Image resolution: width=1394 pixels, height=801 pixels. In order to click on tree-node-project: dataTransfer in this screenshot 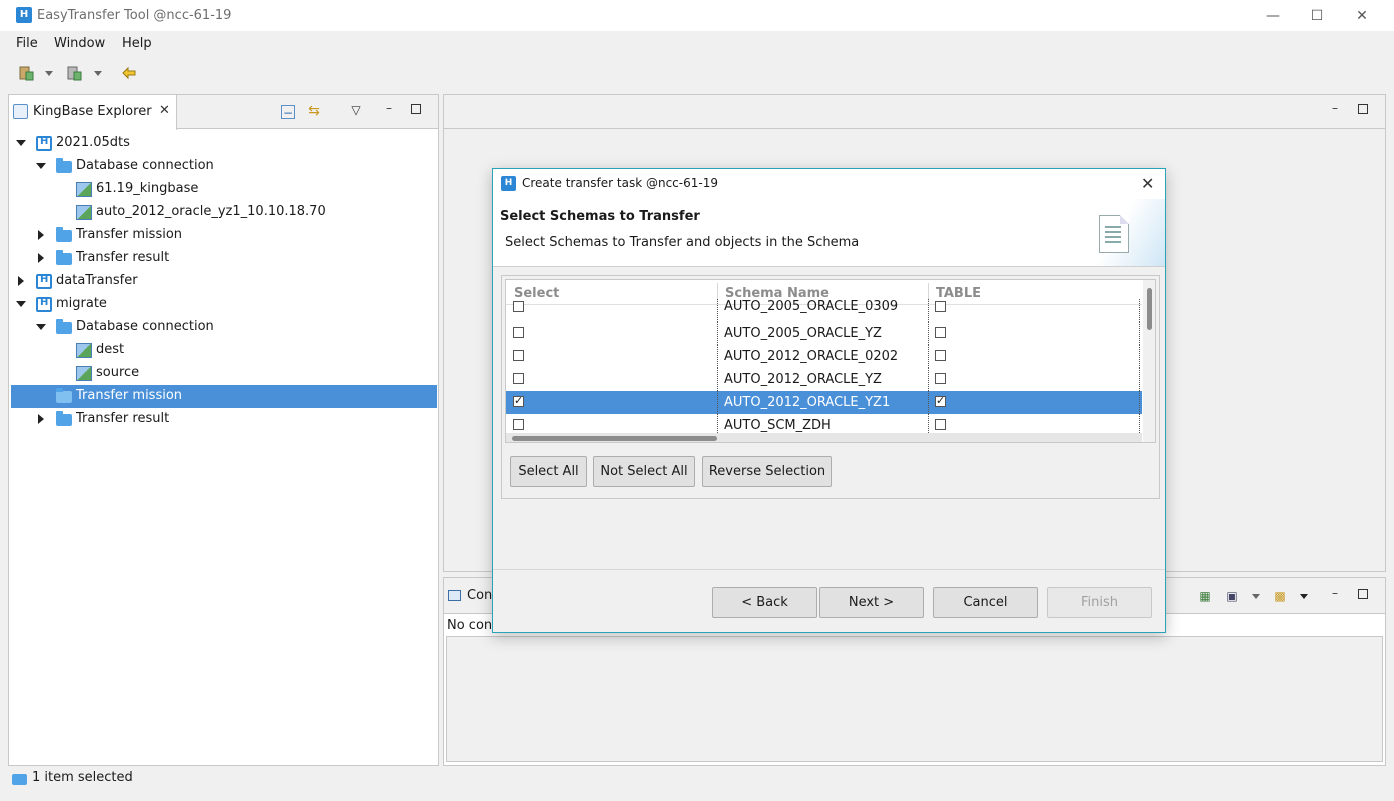, I will do `click(224, 281)`.